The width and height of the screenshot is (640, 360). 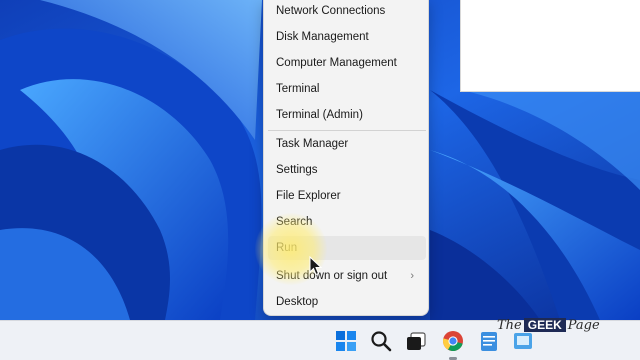 I want to click on chevron-right-icon: ›, so click(x=412, y=276).